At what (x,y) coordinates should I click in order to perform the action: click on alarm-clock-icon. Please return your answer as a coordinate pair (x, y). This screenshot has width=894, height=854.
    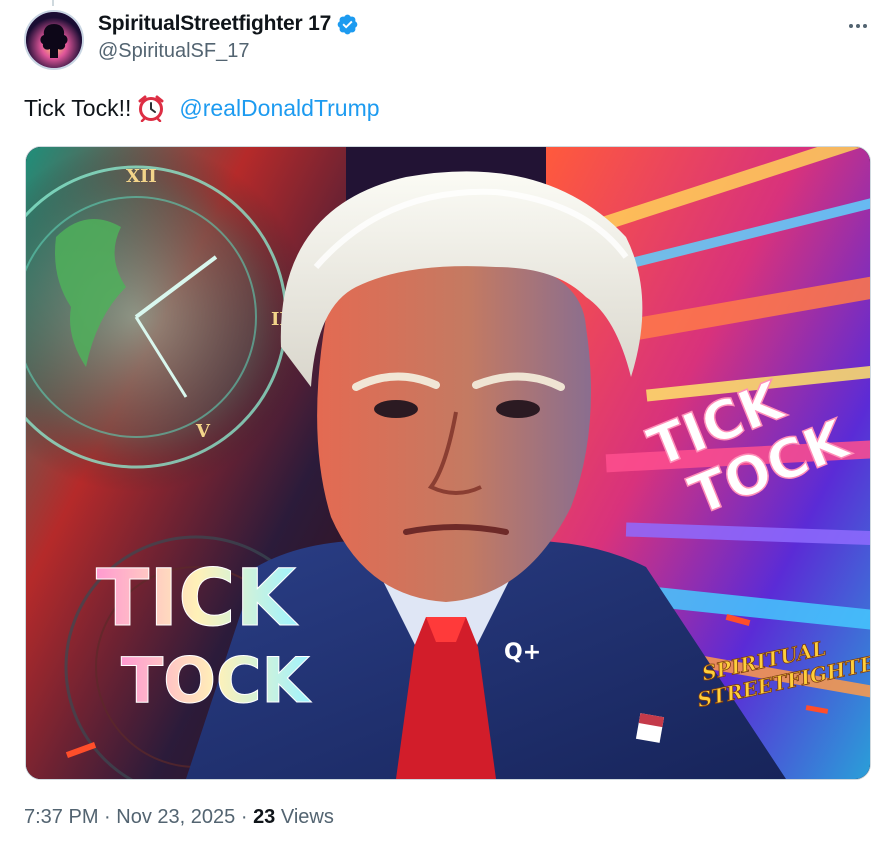
    Looking at the image, I should click on (151, 108).